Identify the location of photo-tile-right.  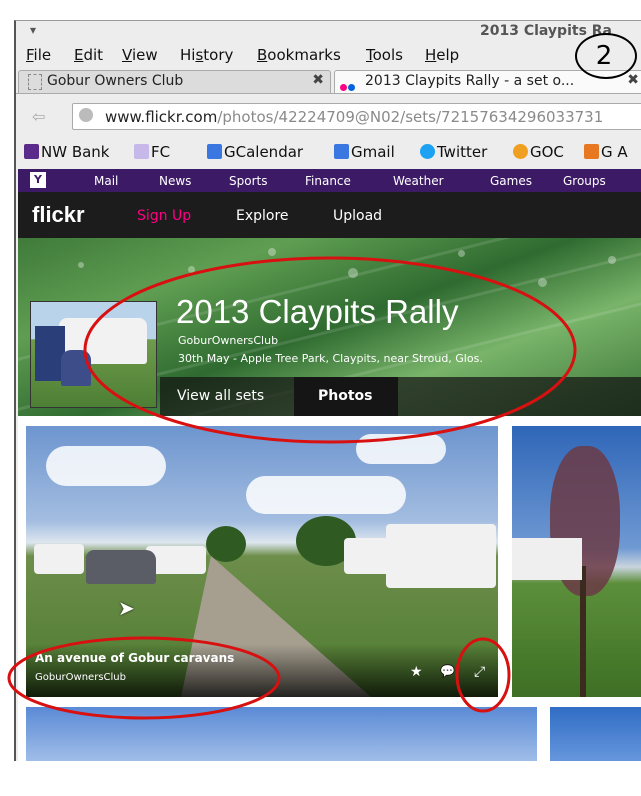
(576, 561).